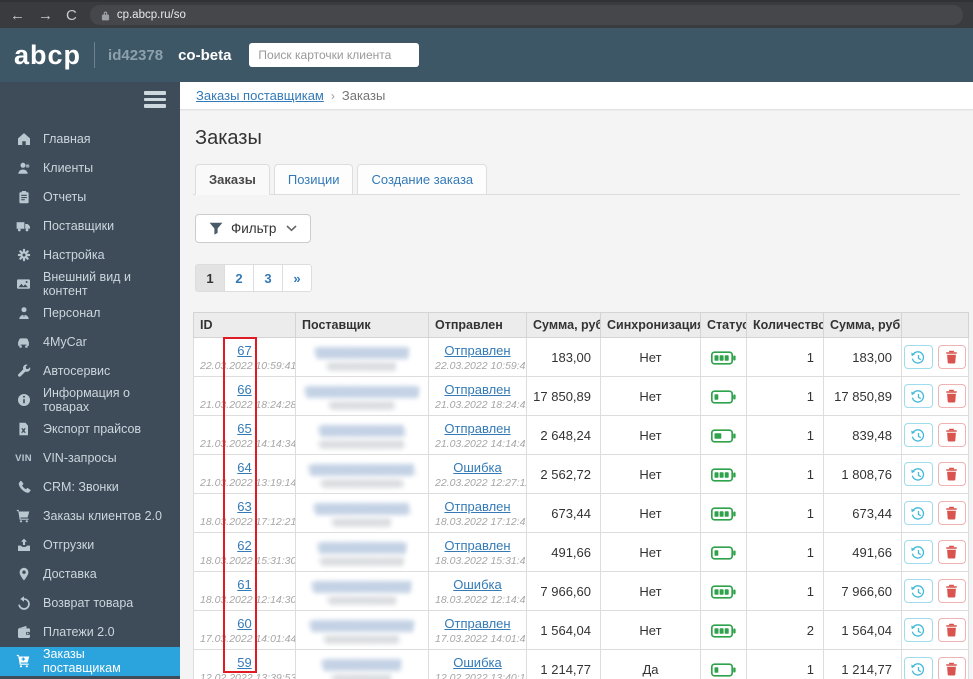 This screenshot has width=973, height=679. What do you see at coordinates (297, 278) in the screenshot?
I see `page-button-»: »` at bounding box center [297, 278].